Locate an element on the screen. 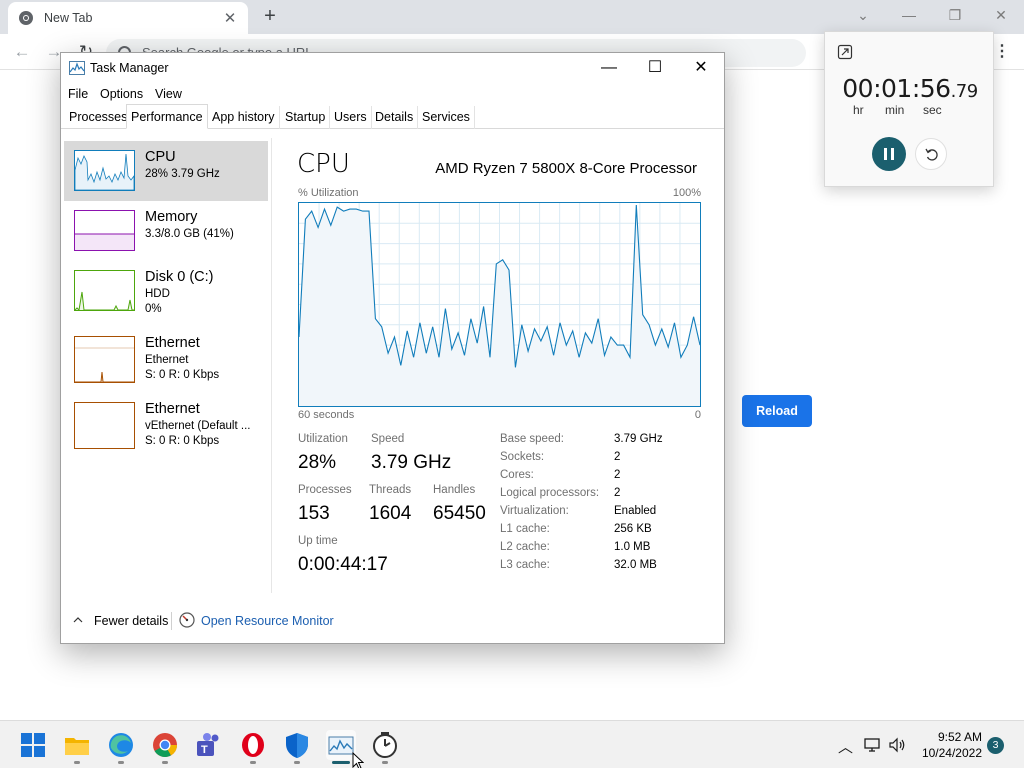  edge-icon is located at coordinates (121, 745).